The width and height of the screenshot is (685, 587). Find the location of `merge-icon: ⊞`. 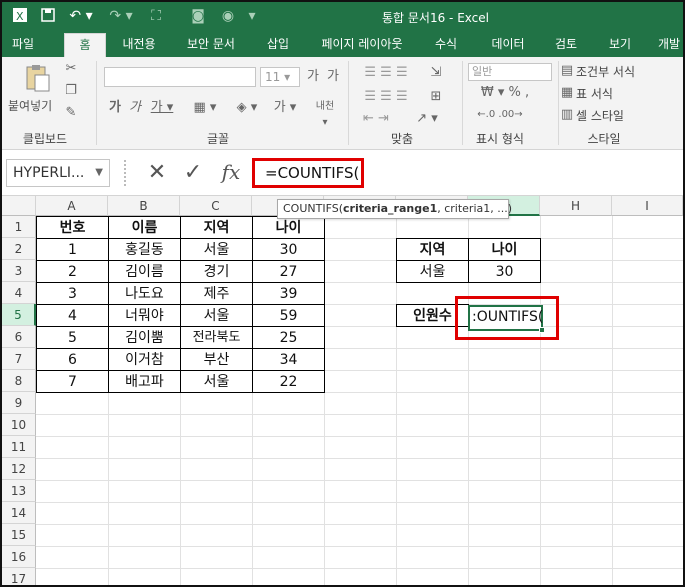

merge-icon: ⊞ is located at coordinates (436, 97).